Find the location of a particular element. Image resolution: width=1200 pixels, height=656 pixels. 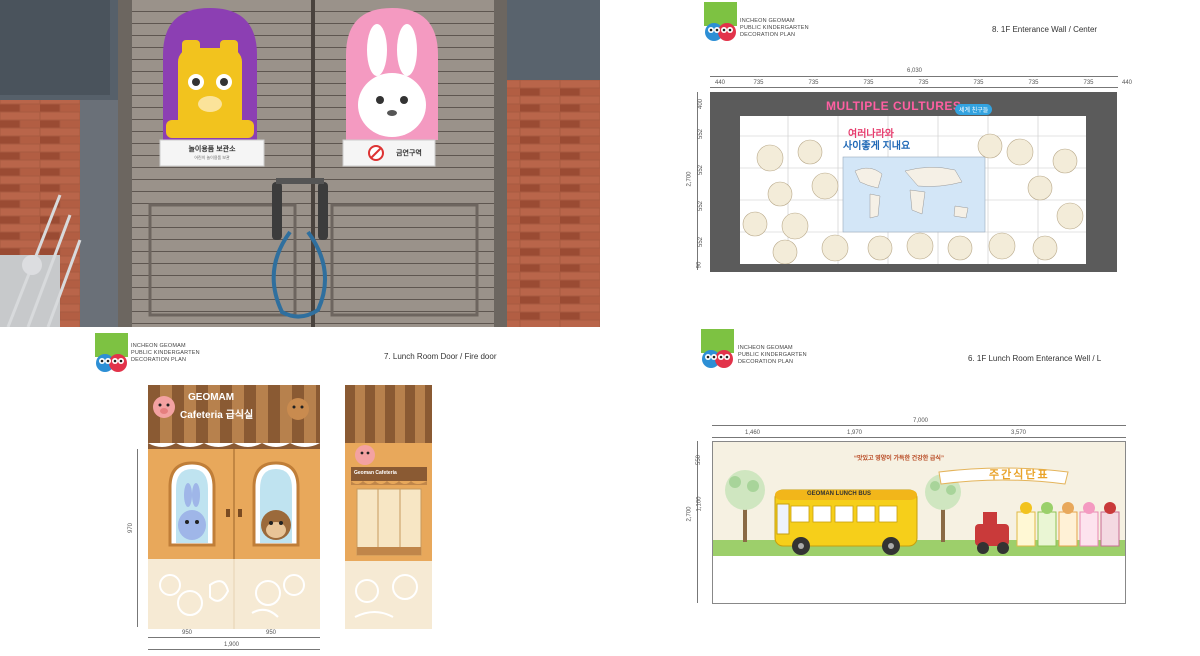

height-segment-2: 1,100 is located at coordinates (699, 504).